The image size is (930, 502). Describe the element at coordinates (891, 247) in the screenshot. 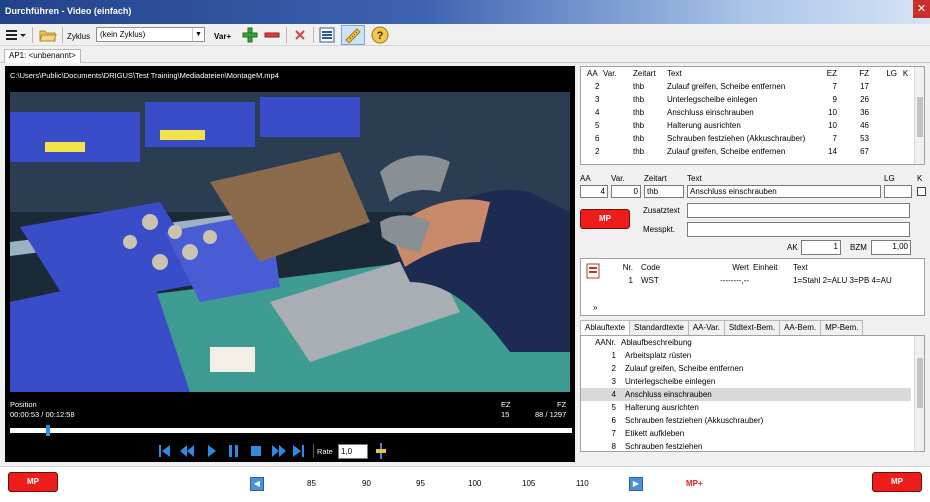

I see `bzm-input: 1,00` at that location.